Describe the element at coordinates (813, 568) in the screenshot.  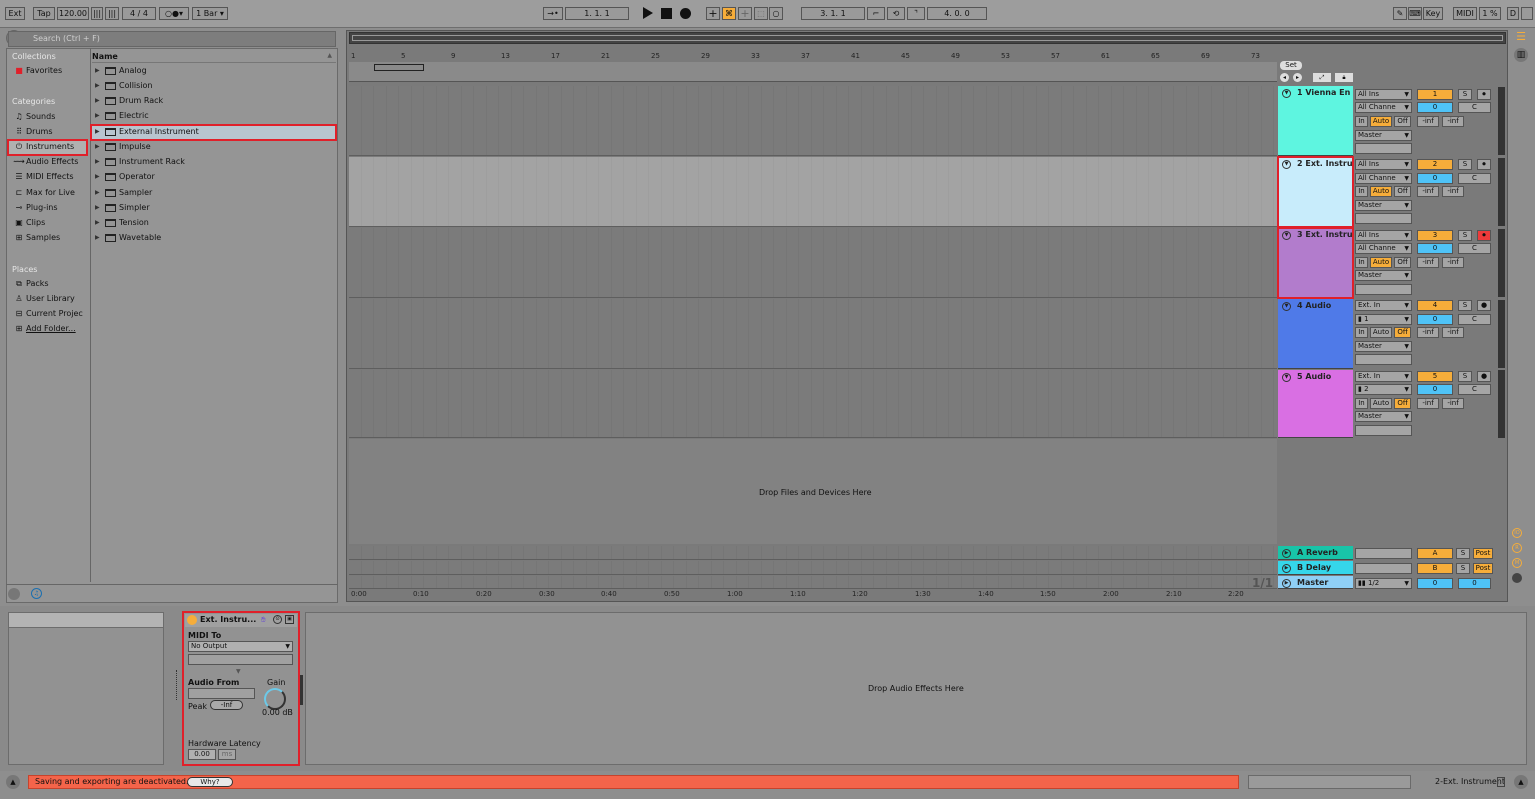
I see `return-lane-b` at that location.